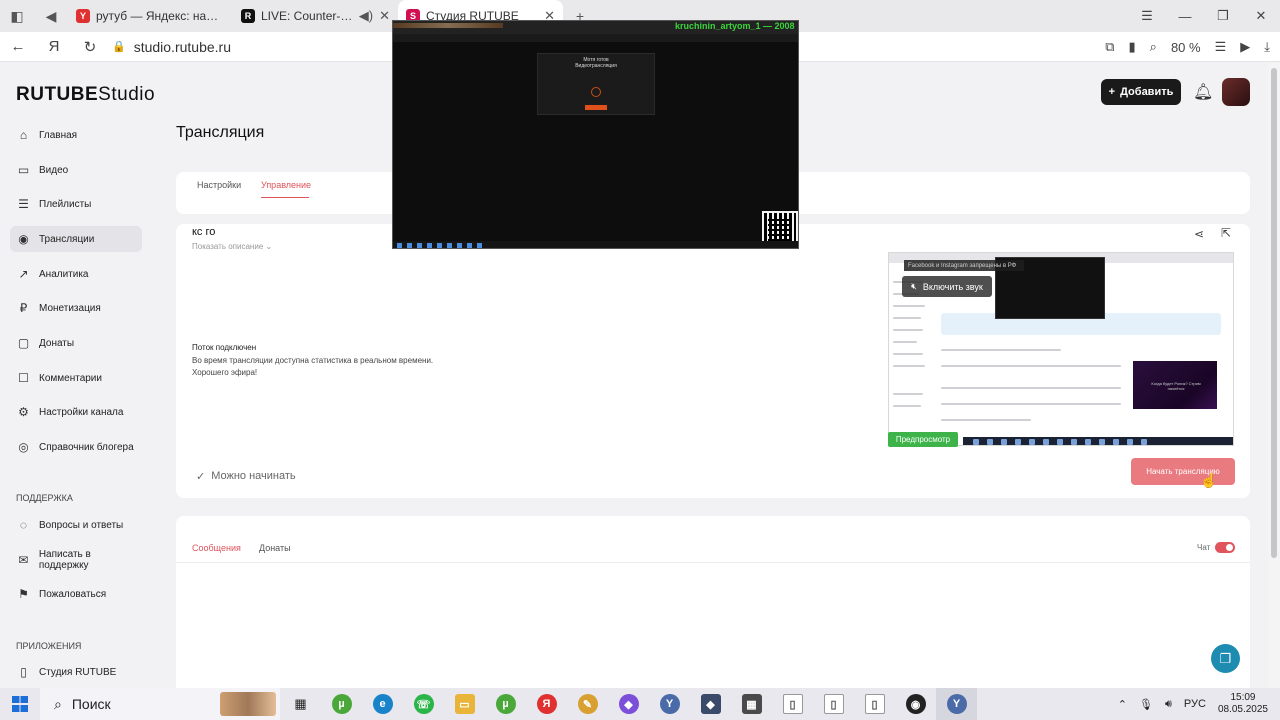 Image resolution: width=1280 pixels, height=720 pixels. I want to click on sidebar-item-label: Написать в поддержку, so click(64, 560).